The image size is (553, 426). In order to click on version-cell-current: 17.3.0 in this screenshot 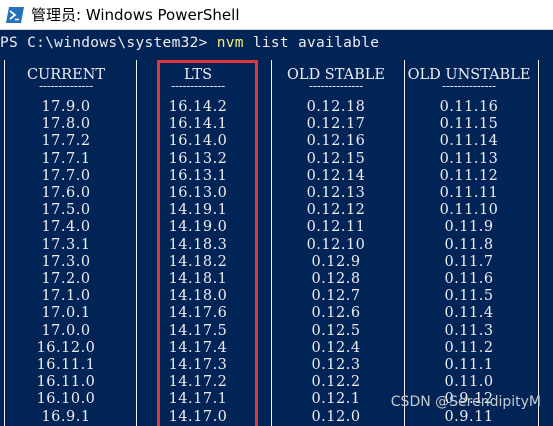, I will do `click(66, 261)`.